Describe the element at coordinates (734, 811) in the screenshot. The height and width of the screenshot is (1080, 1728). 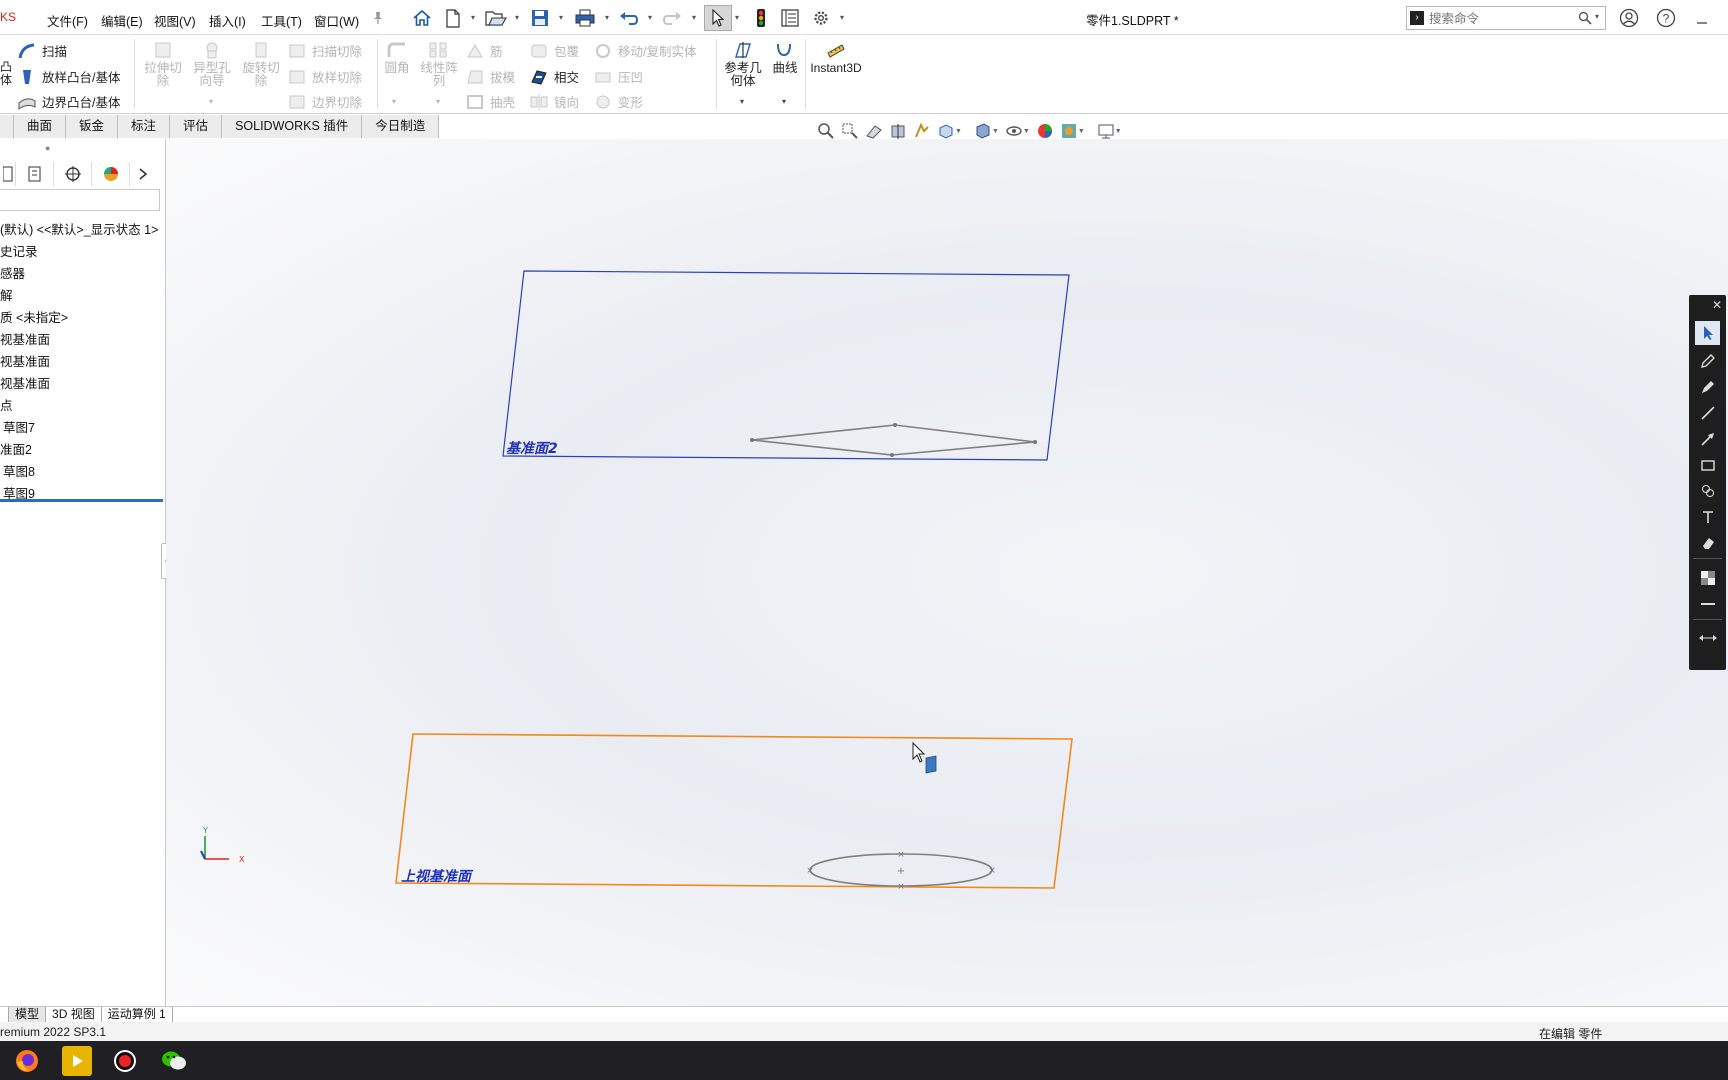
I see `top-plane-outline` at that location.